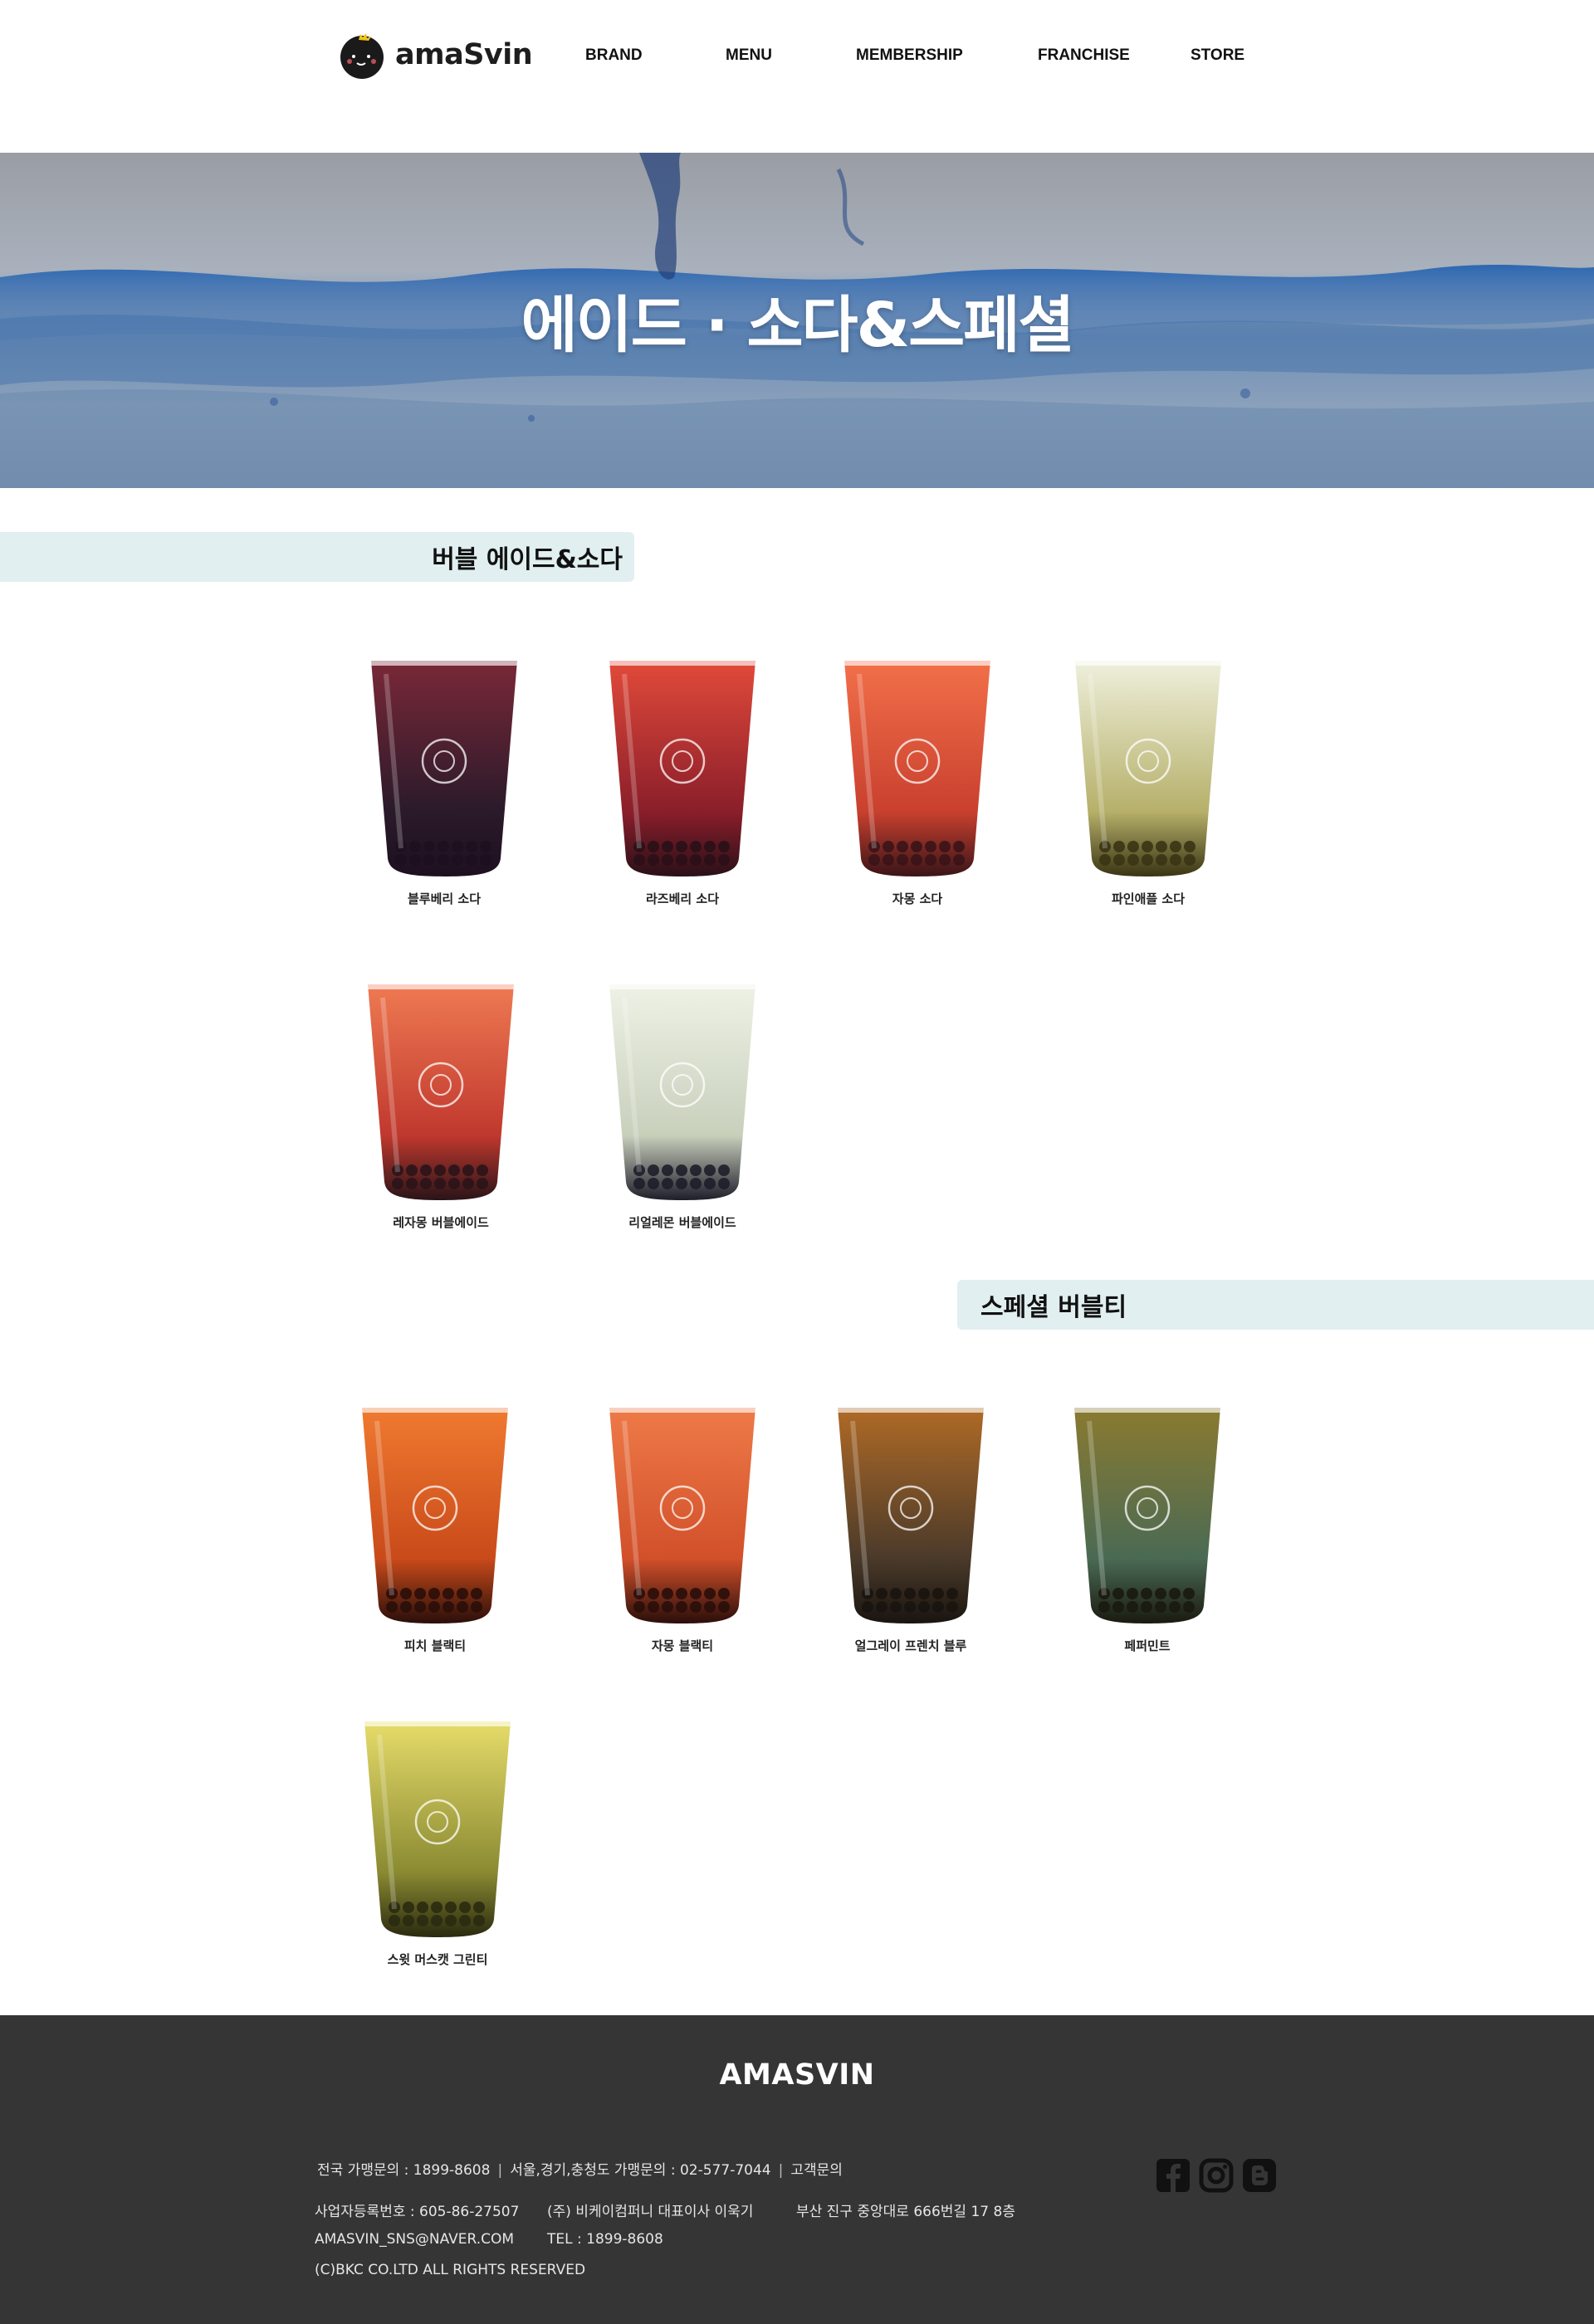 The image size is (1594, 2324). What do you see at coordinates (682, 1222) in the screenshot?
I see `product-name: 리얼레몬 버블에이드` at bounding box center [682, 1222].